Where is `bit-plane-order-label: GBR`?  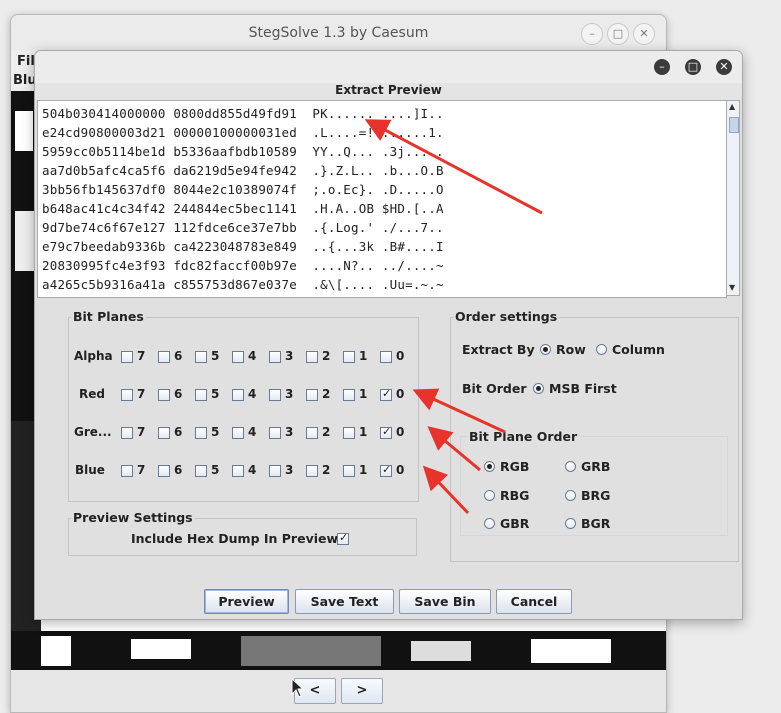 bit-plane-order-label: GBR is located at coordinates (514, 523).